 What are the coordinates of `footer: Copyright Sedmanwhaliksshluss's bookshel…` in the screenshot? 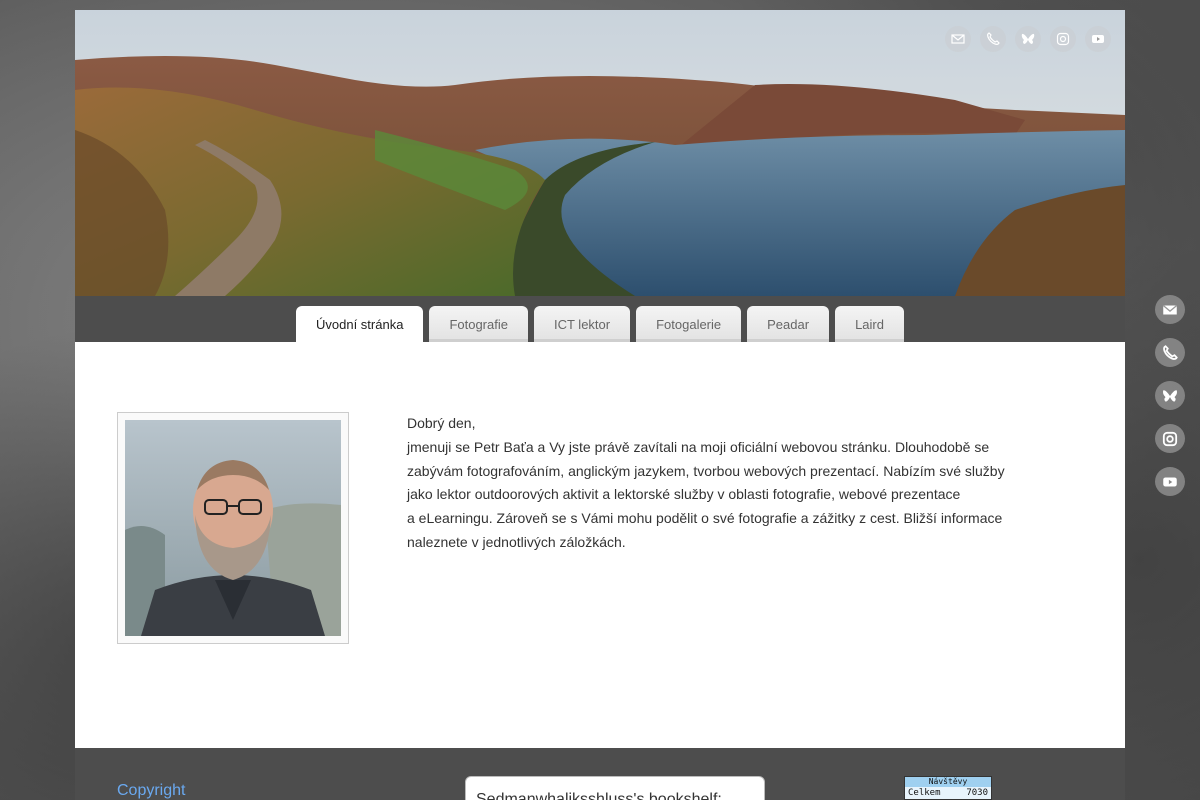 It's located at (600, 774).